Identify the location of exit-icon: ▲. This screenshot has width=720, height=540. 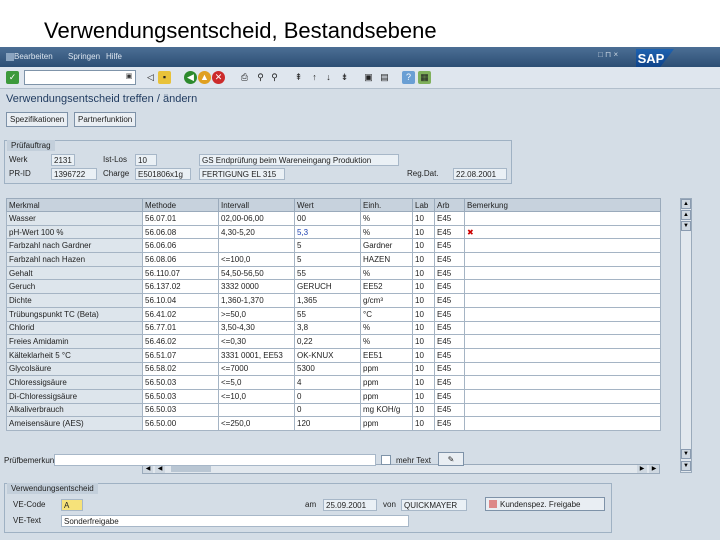
(204, 77).